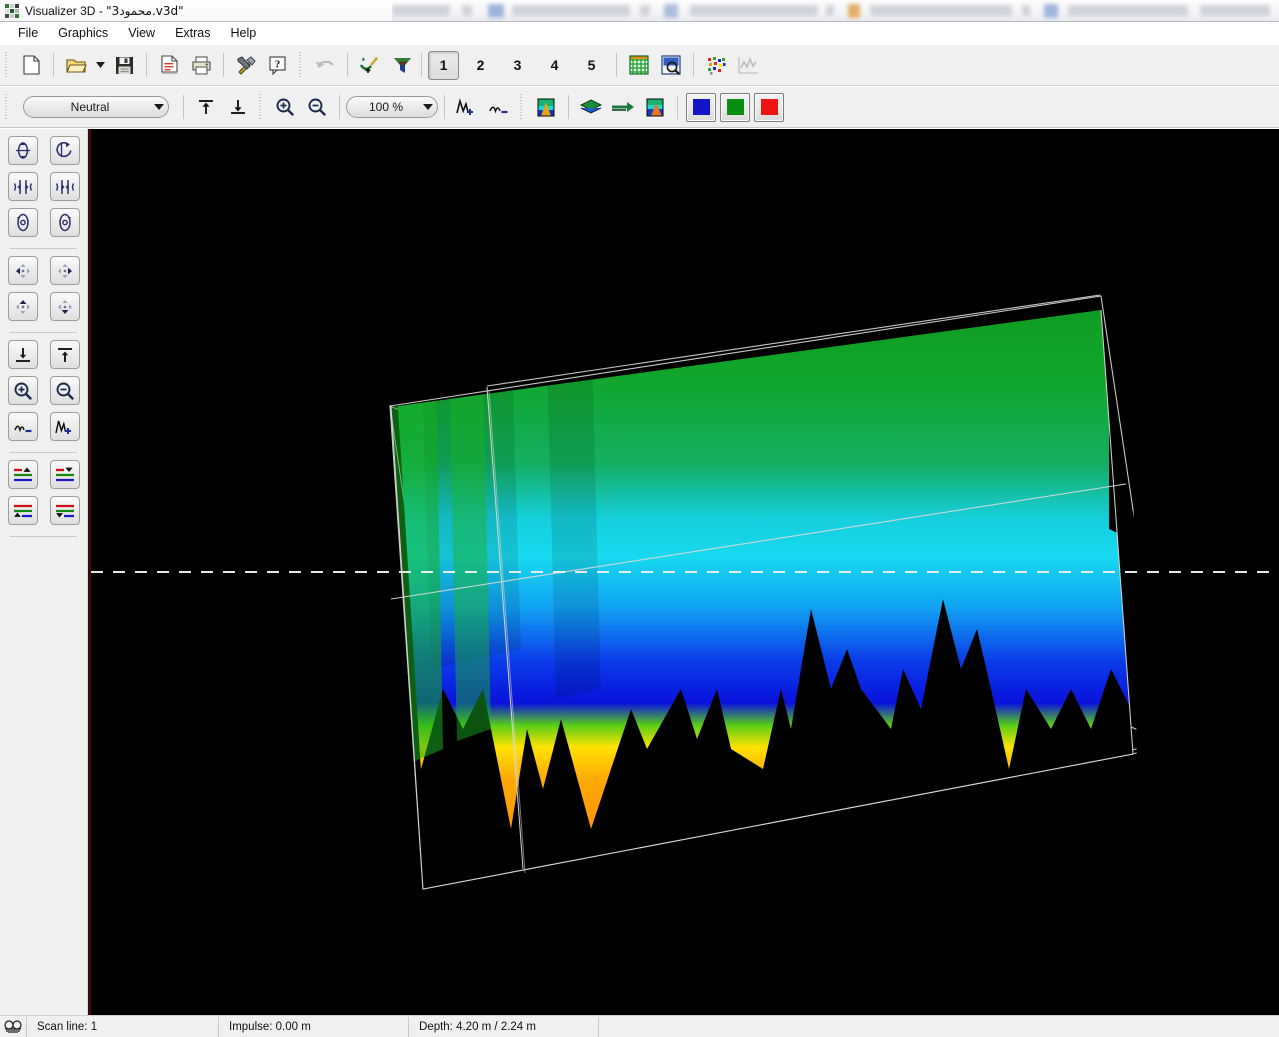  I want to click on chevron-down-icon, so click(159, 107).